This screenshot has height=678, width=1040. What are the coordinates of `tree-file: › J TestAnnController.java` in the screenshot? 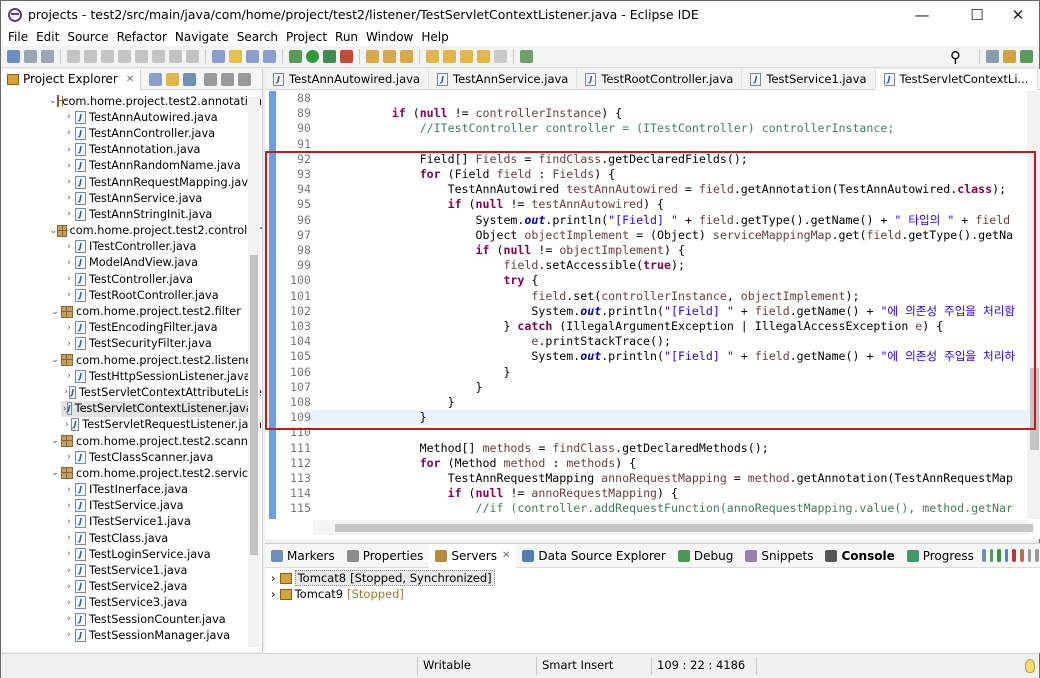 It's located at (131, 133).